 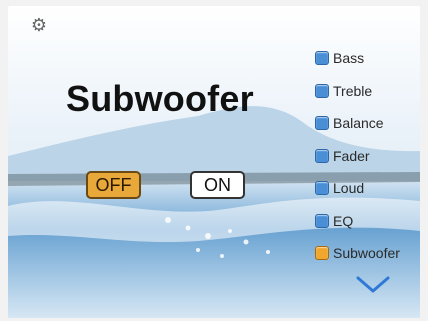 What do you see at coordinates (322, 220) in the screenshot?
I see `eq-checkbox-icon` at bounding box center [322, 220].